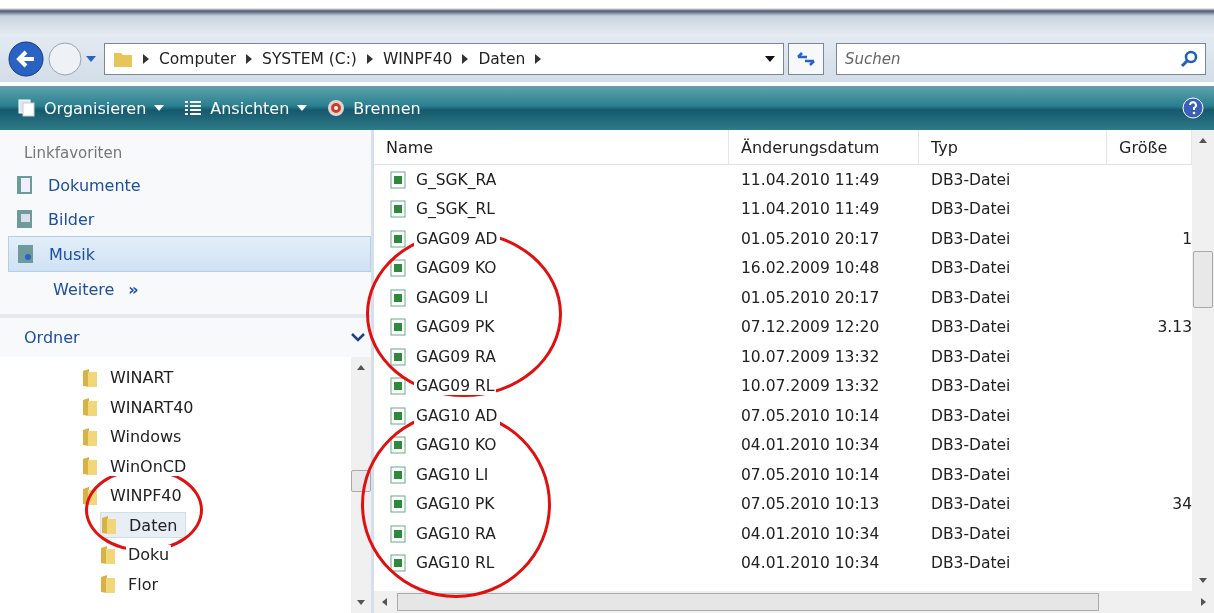 This screenshot has width=1214, height=613. What do you see at coordinates (139, 554) in the screenshot?
I see `folder-tree-item: Doku` at bounding box center [139, 554].